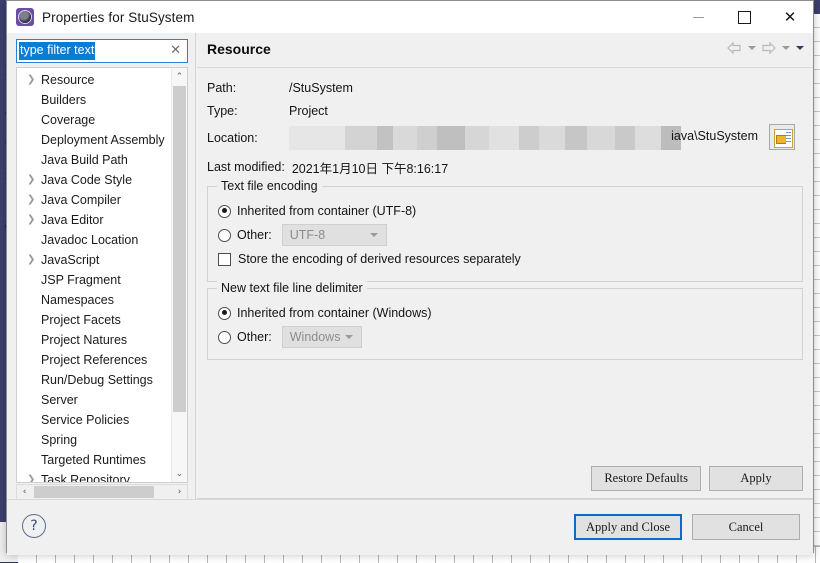 The width and height of the screenshot is (820, 563). Describe the element at coordinates (90, 240) in the screenshot. I see `tree-item-label: Javadoc Location` at that location.